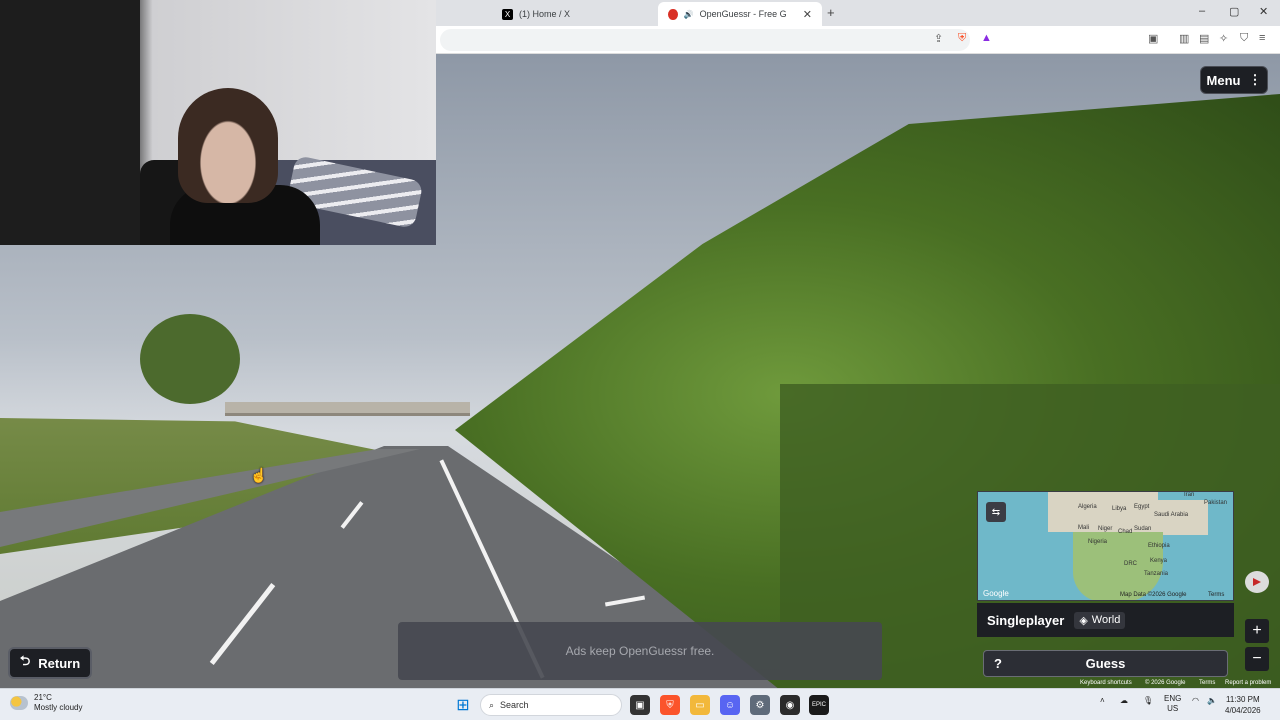 Image resolution: width=1280 pixels, height=720 pixels. Describe the element at coordinates (1102, 700) in the screenshot. I see `tray-overflow-icon: ˄` at that location.